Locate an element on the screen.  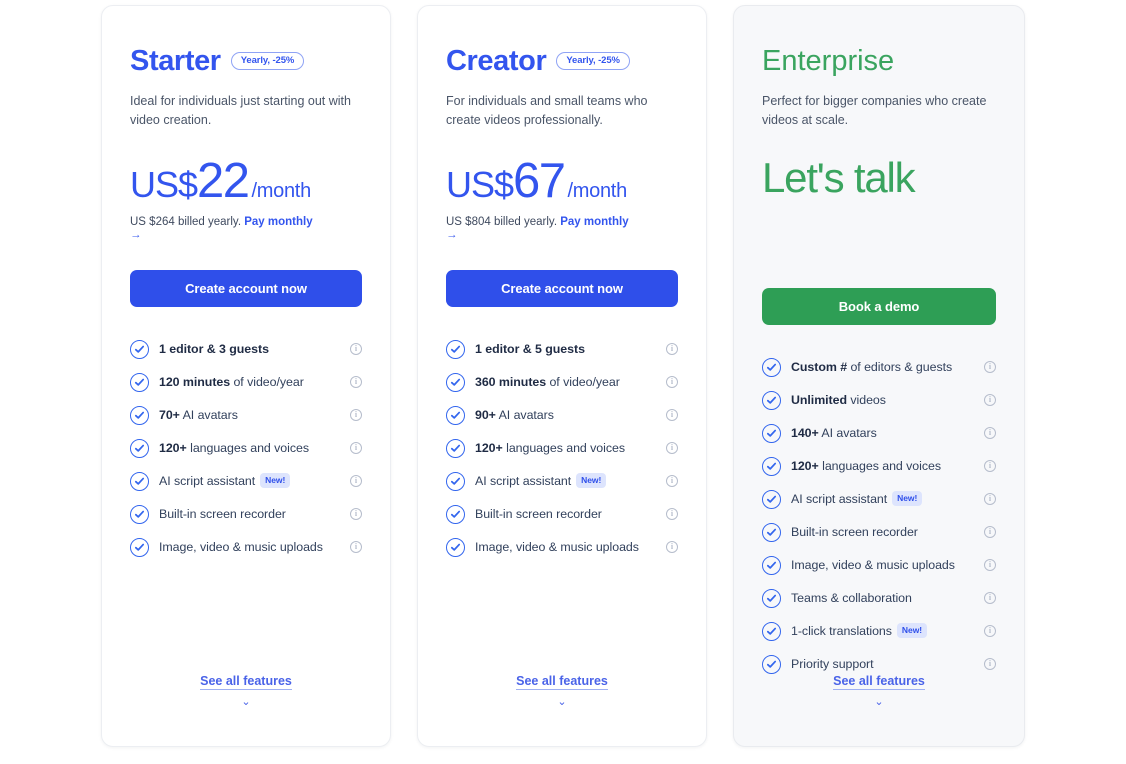
chevron-down-icon: ⌄ is located at coordinates (879, 702).